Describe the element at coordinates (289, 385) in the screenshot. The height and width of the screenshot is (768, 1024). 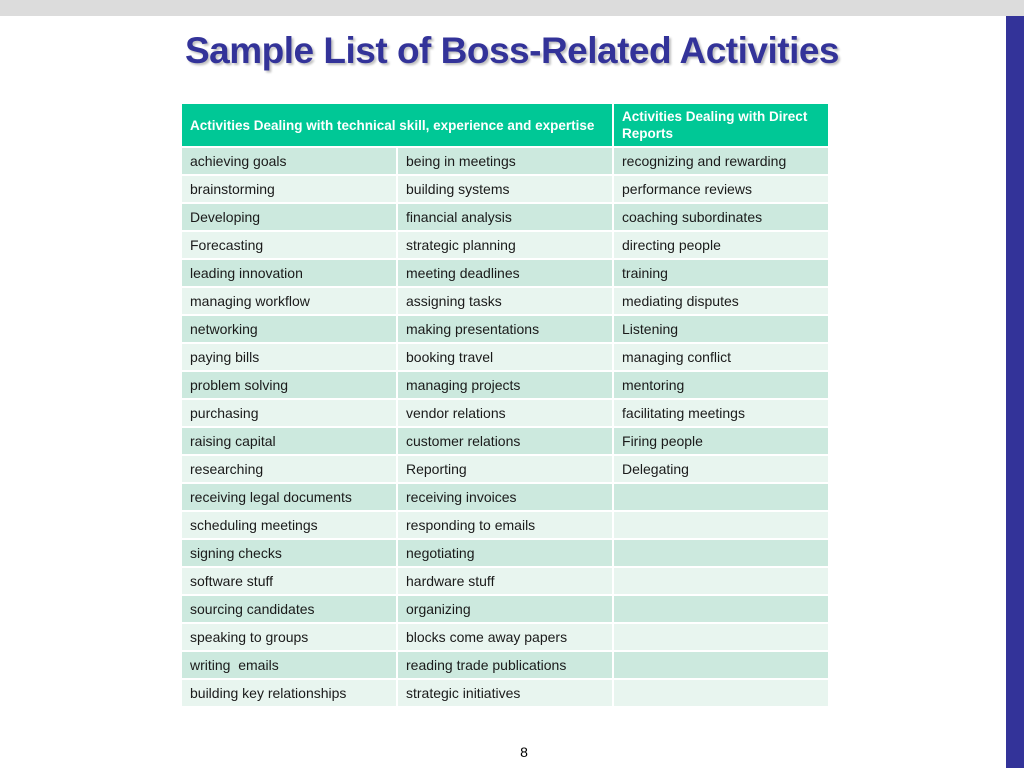
I see `cell-technical-a: problem solving` at that location.